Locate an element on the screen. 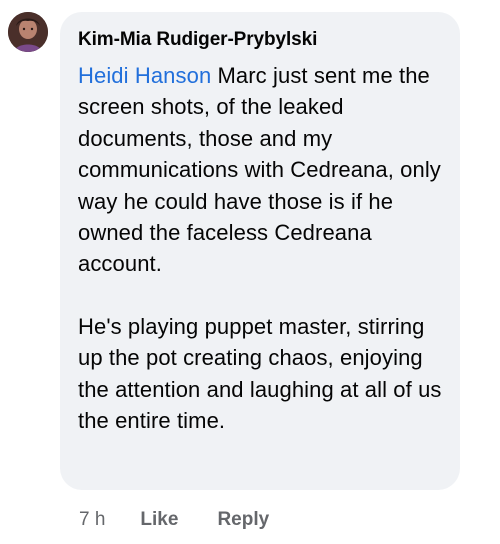  avatar-photo-icon is located at coordinates (28, 32).